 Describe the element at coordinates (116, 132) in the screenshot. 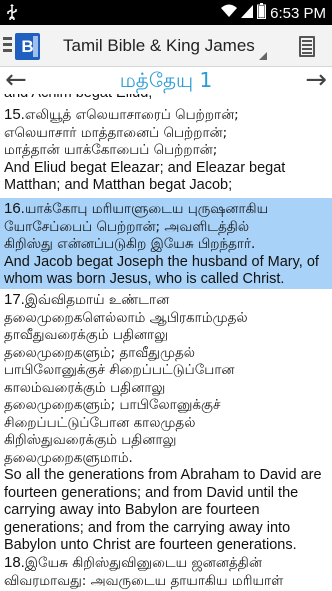

I see `verse-tamil-line: எலெயாசார் மாத்தானைப் பெற்றான்;` at that location.